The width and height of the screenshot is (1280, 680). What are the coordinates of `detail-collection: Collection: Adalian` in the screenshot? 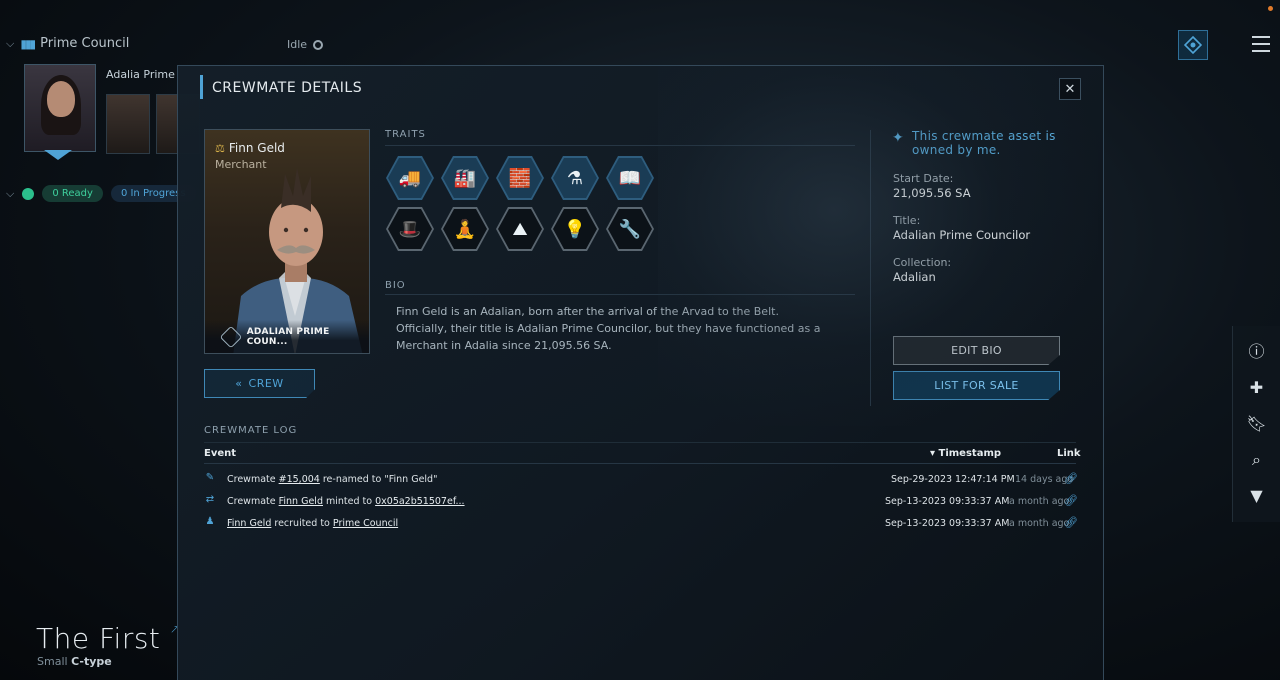 It's located at (922, 270).